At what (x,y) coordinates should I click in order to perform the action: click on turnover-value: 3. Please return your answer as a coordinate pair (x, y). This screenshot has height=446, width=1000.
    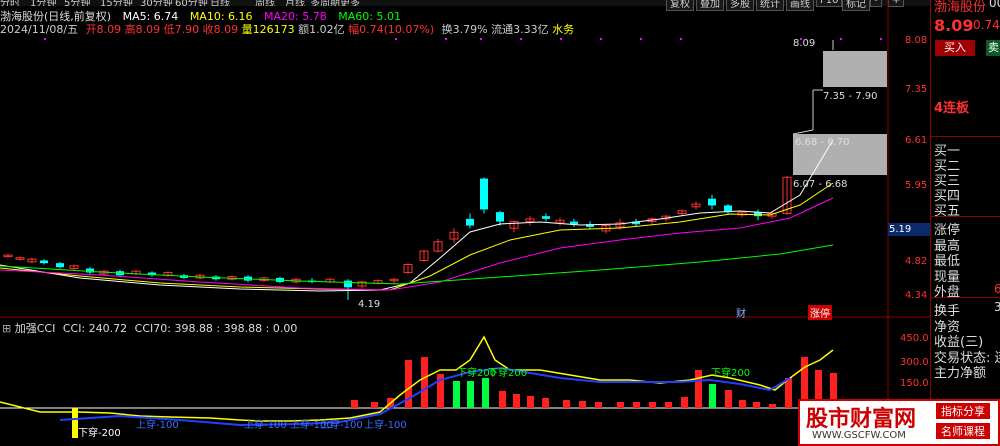
    Looking at the image, I should click on (997, 307).